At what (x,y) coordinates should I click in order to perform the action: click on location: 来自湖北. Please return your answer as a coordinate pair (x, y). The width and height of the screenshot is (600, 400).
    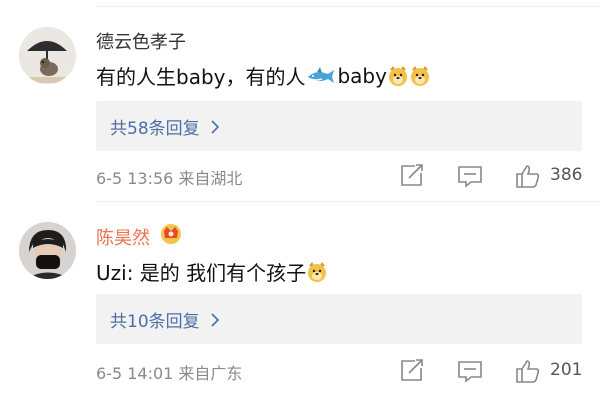
    Looking at the image, I should click on (210, 178).